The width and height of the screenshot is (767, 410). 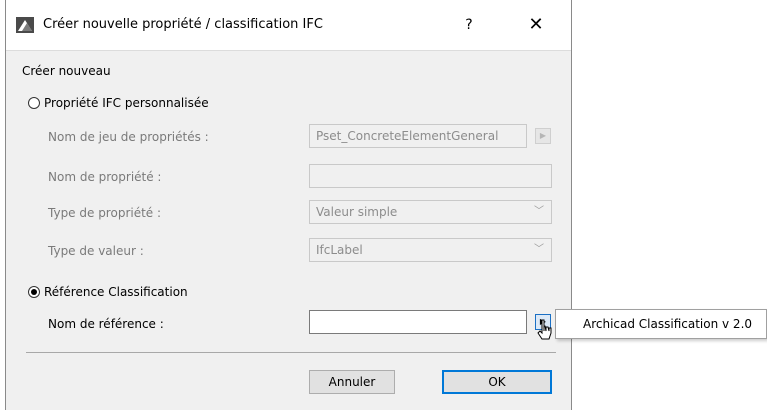 I want to click on archicad-app-icon, so click(x=25, y=25).